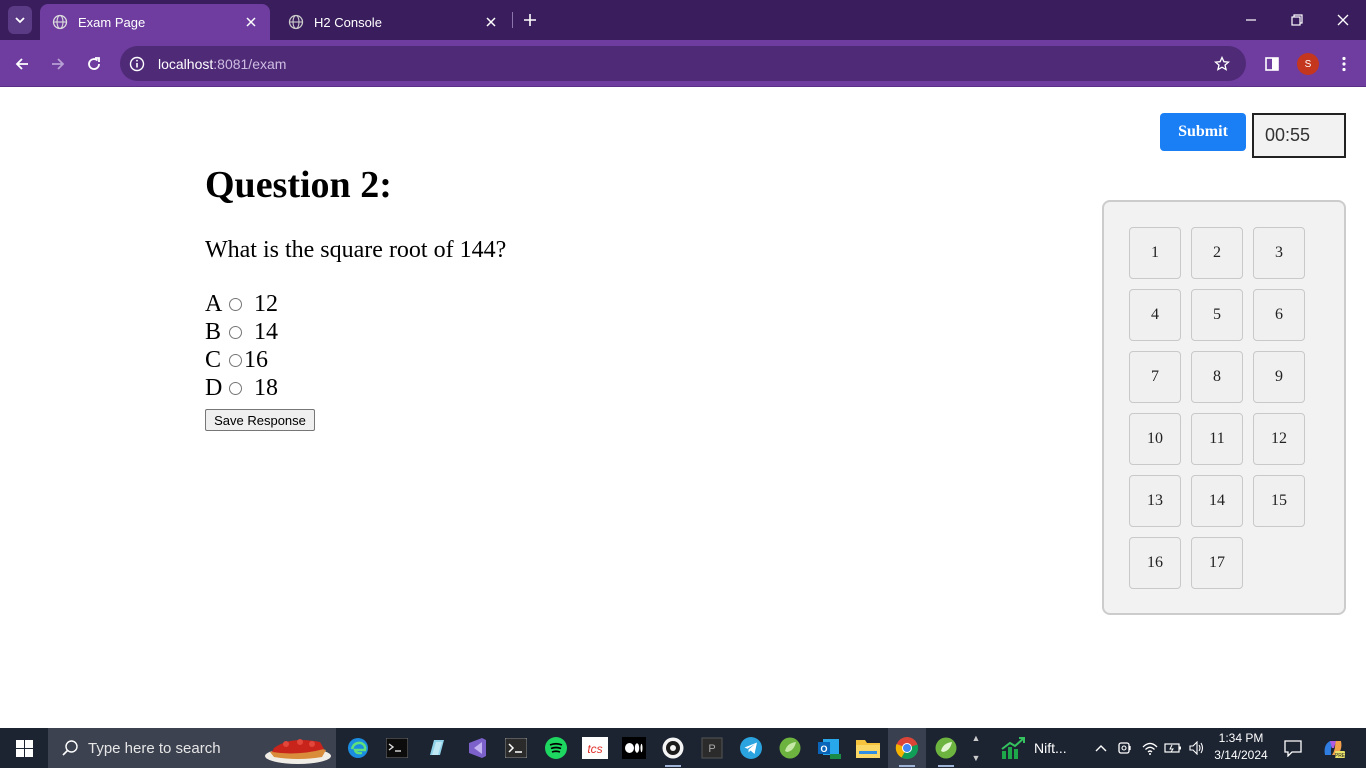  I want to click on medium-app-icon, so click(634, 748).